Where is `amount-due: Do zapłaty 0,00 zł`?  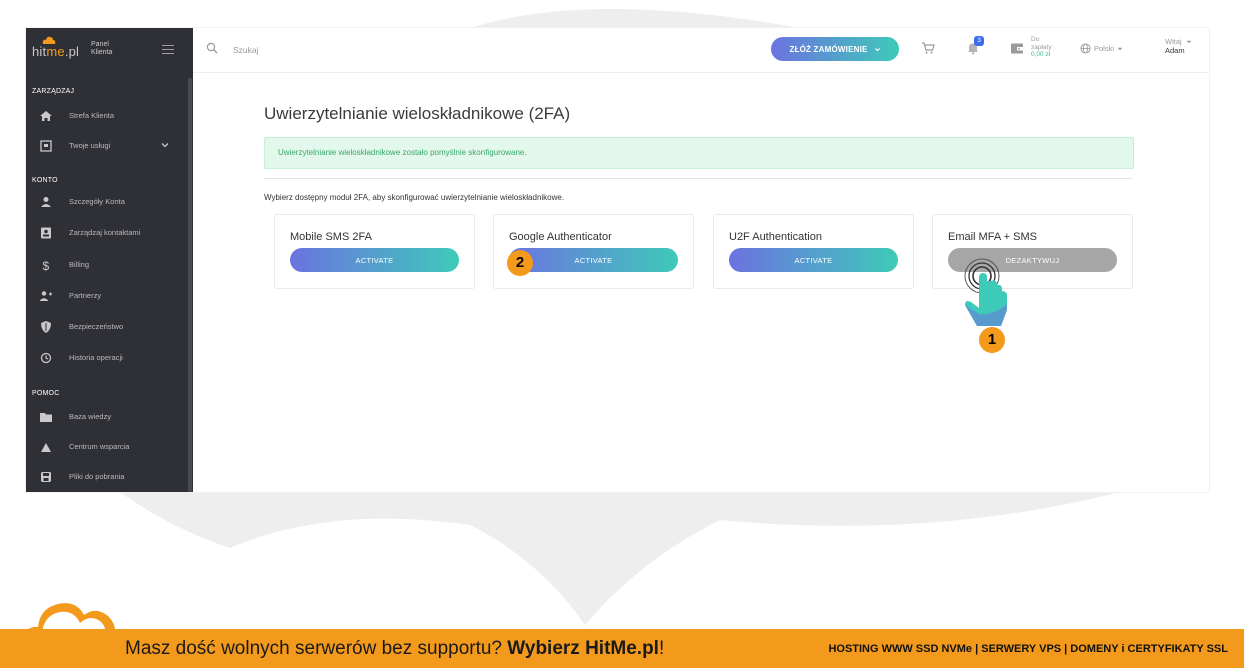
amount-due: Do zapłaty 0,00 zł is located at coordinates (1041, 47).